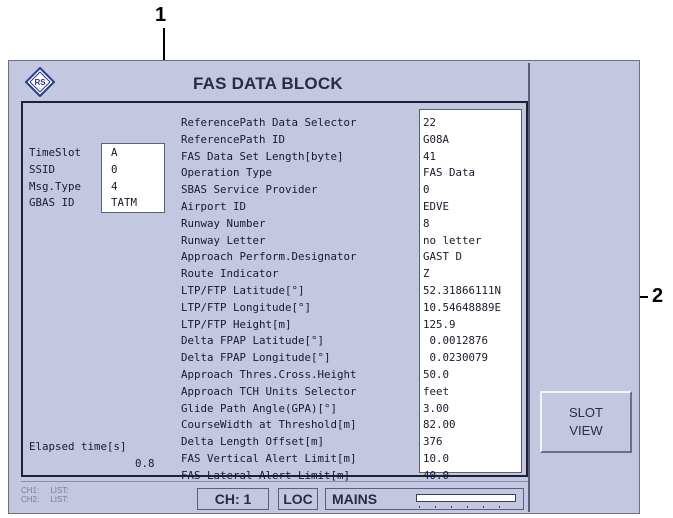 The height and width of the screenshot is (518, 673). Describe the element at coordinates (462, 274) in the screenshot. I see `field-value: Z` at that location.